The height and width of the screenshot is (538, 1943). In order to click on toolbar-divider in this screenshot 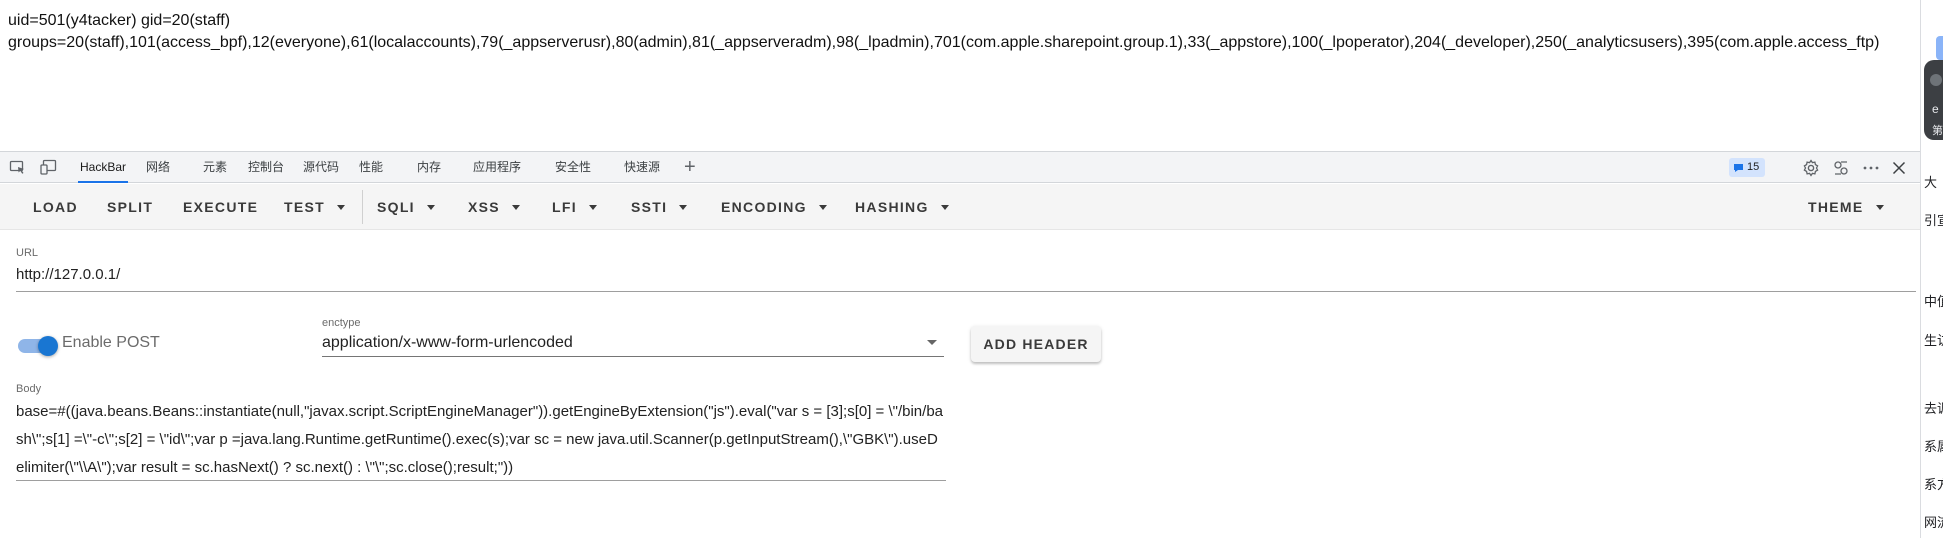, I will do `click(362, 207)`.